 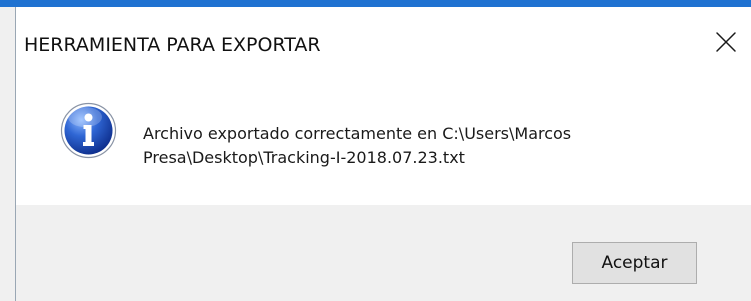 I want to click on close-icon, so click(x=726, y=42).